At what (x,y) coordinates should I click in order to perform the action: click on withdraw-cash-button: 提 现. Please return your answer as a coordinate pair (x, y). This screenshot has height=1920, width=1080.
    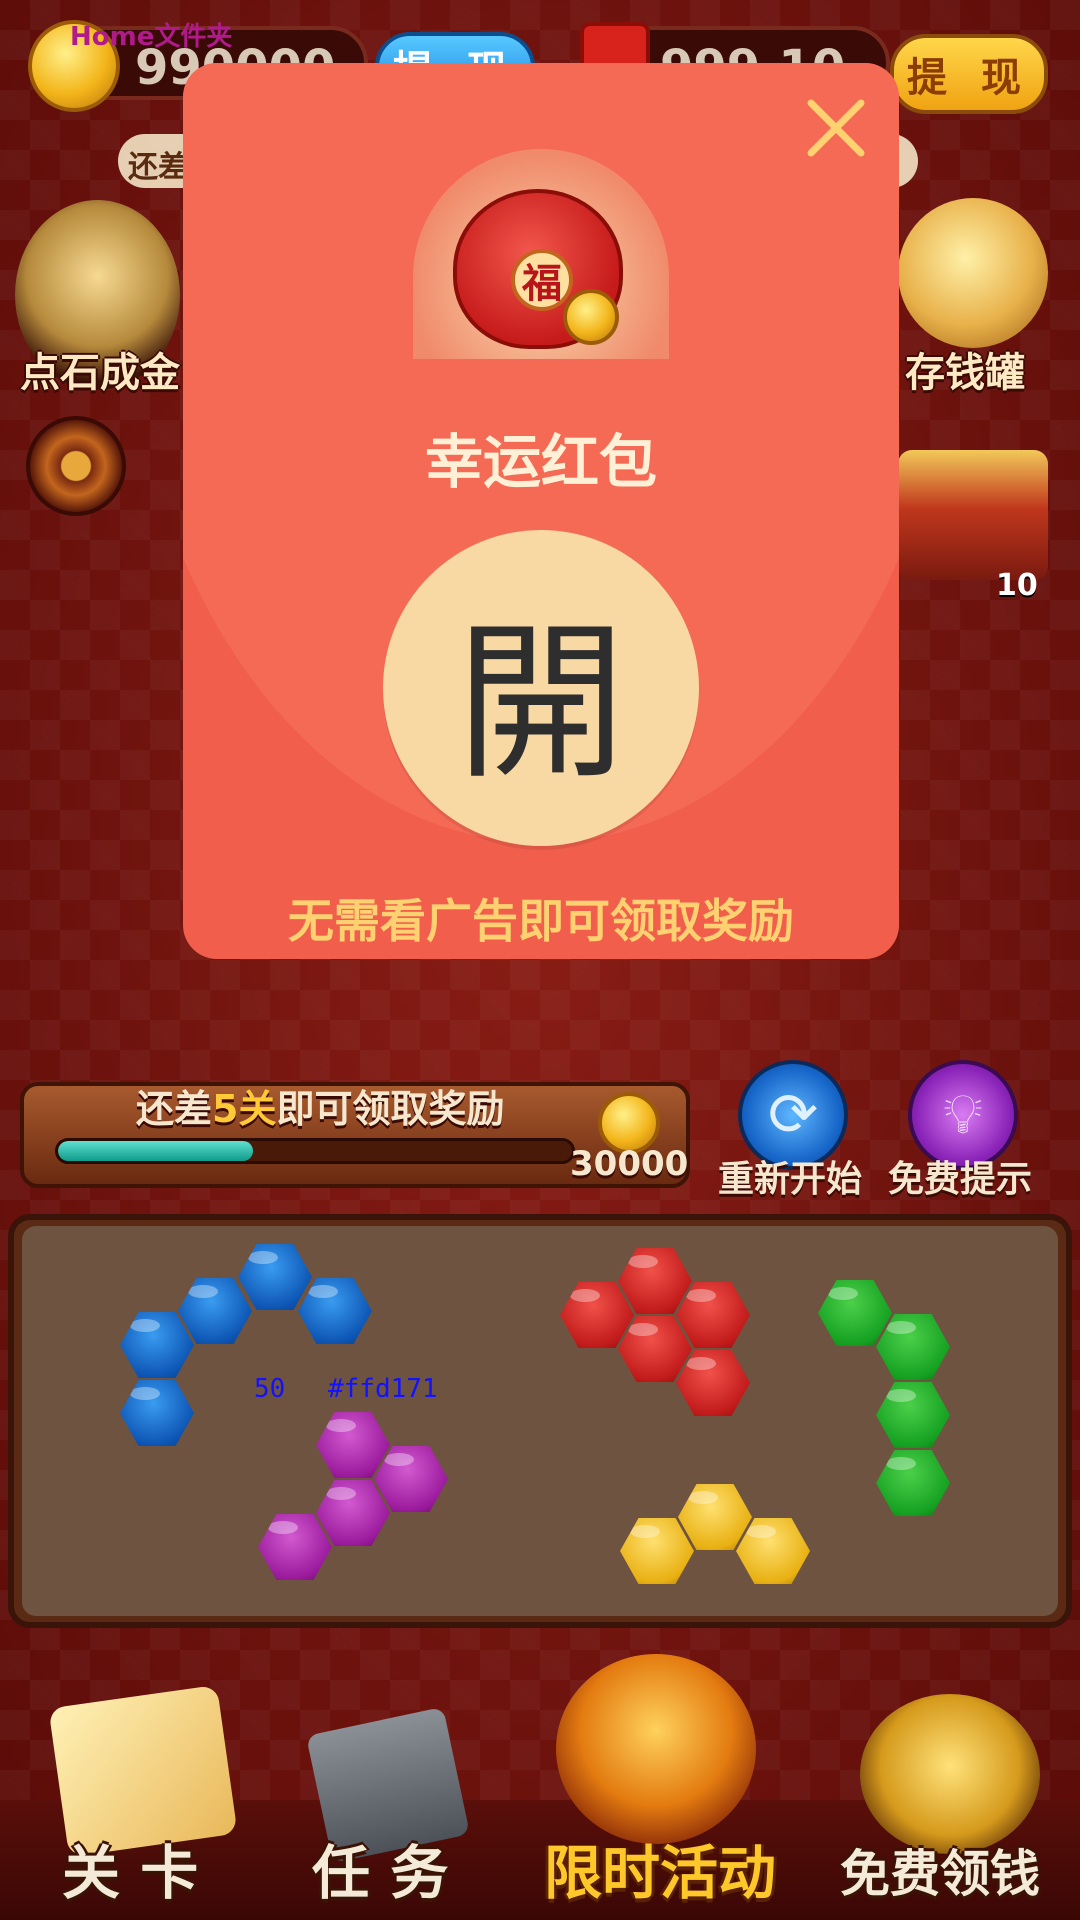
    Looking at the image, I should click on (969, 74).